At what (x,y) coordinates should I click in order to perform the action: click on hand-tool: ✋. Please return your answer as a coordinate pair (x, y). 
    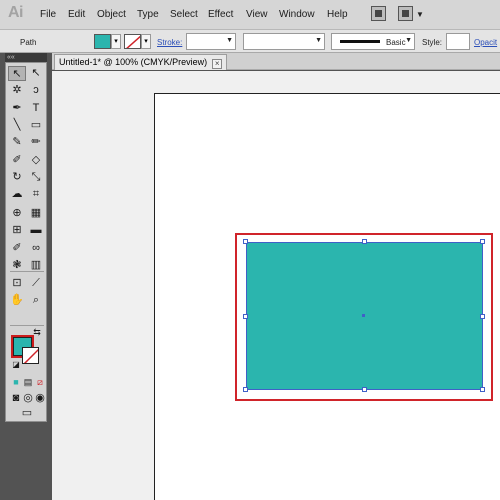
    Looking at the image, I should click on (17, 300).